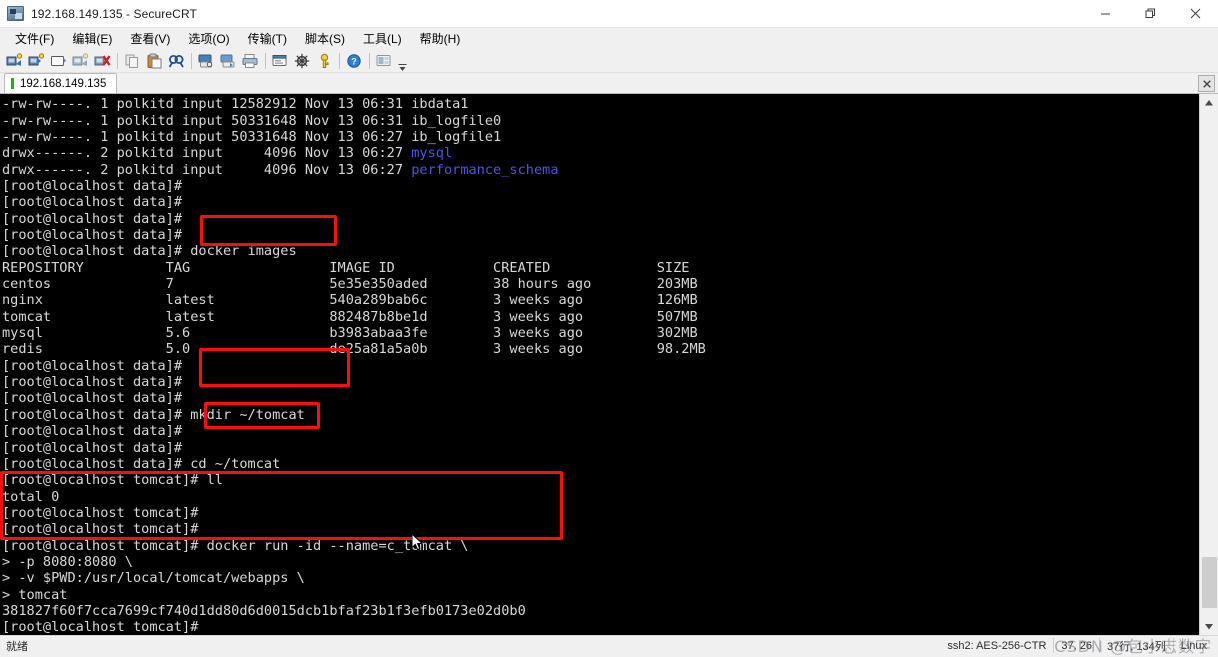 This screenshot has width=1218, height=657. What do you see at coordinates (325, 39) in the screenshot?
I see `menu-script: 脚本(S)` at bounding box center [325, 39].